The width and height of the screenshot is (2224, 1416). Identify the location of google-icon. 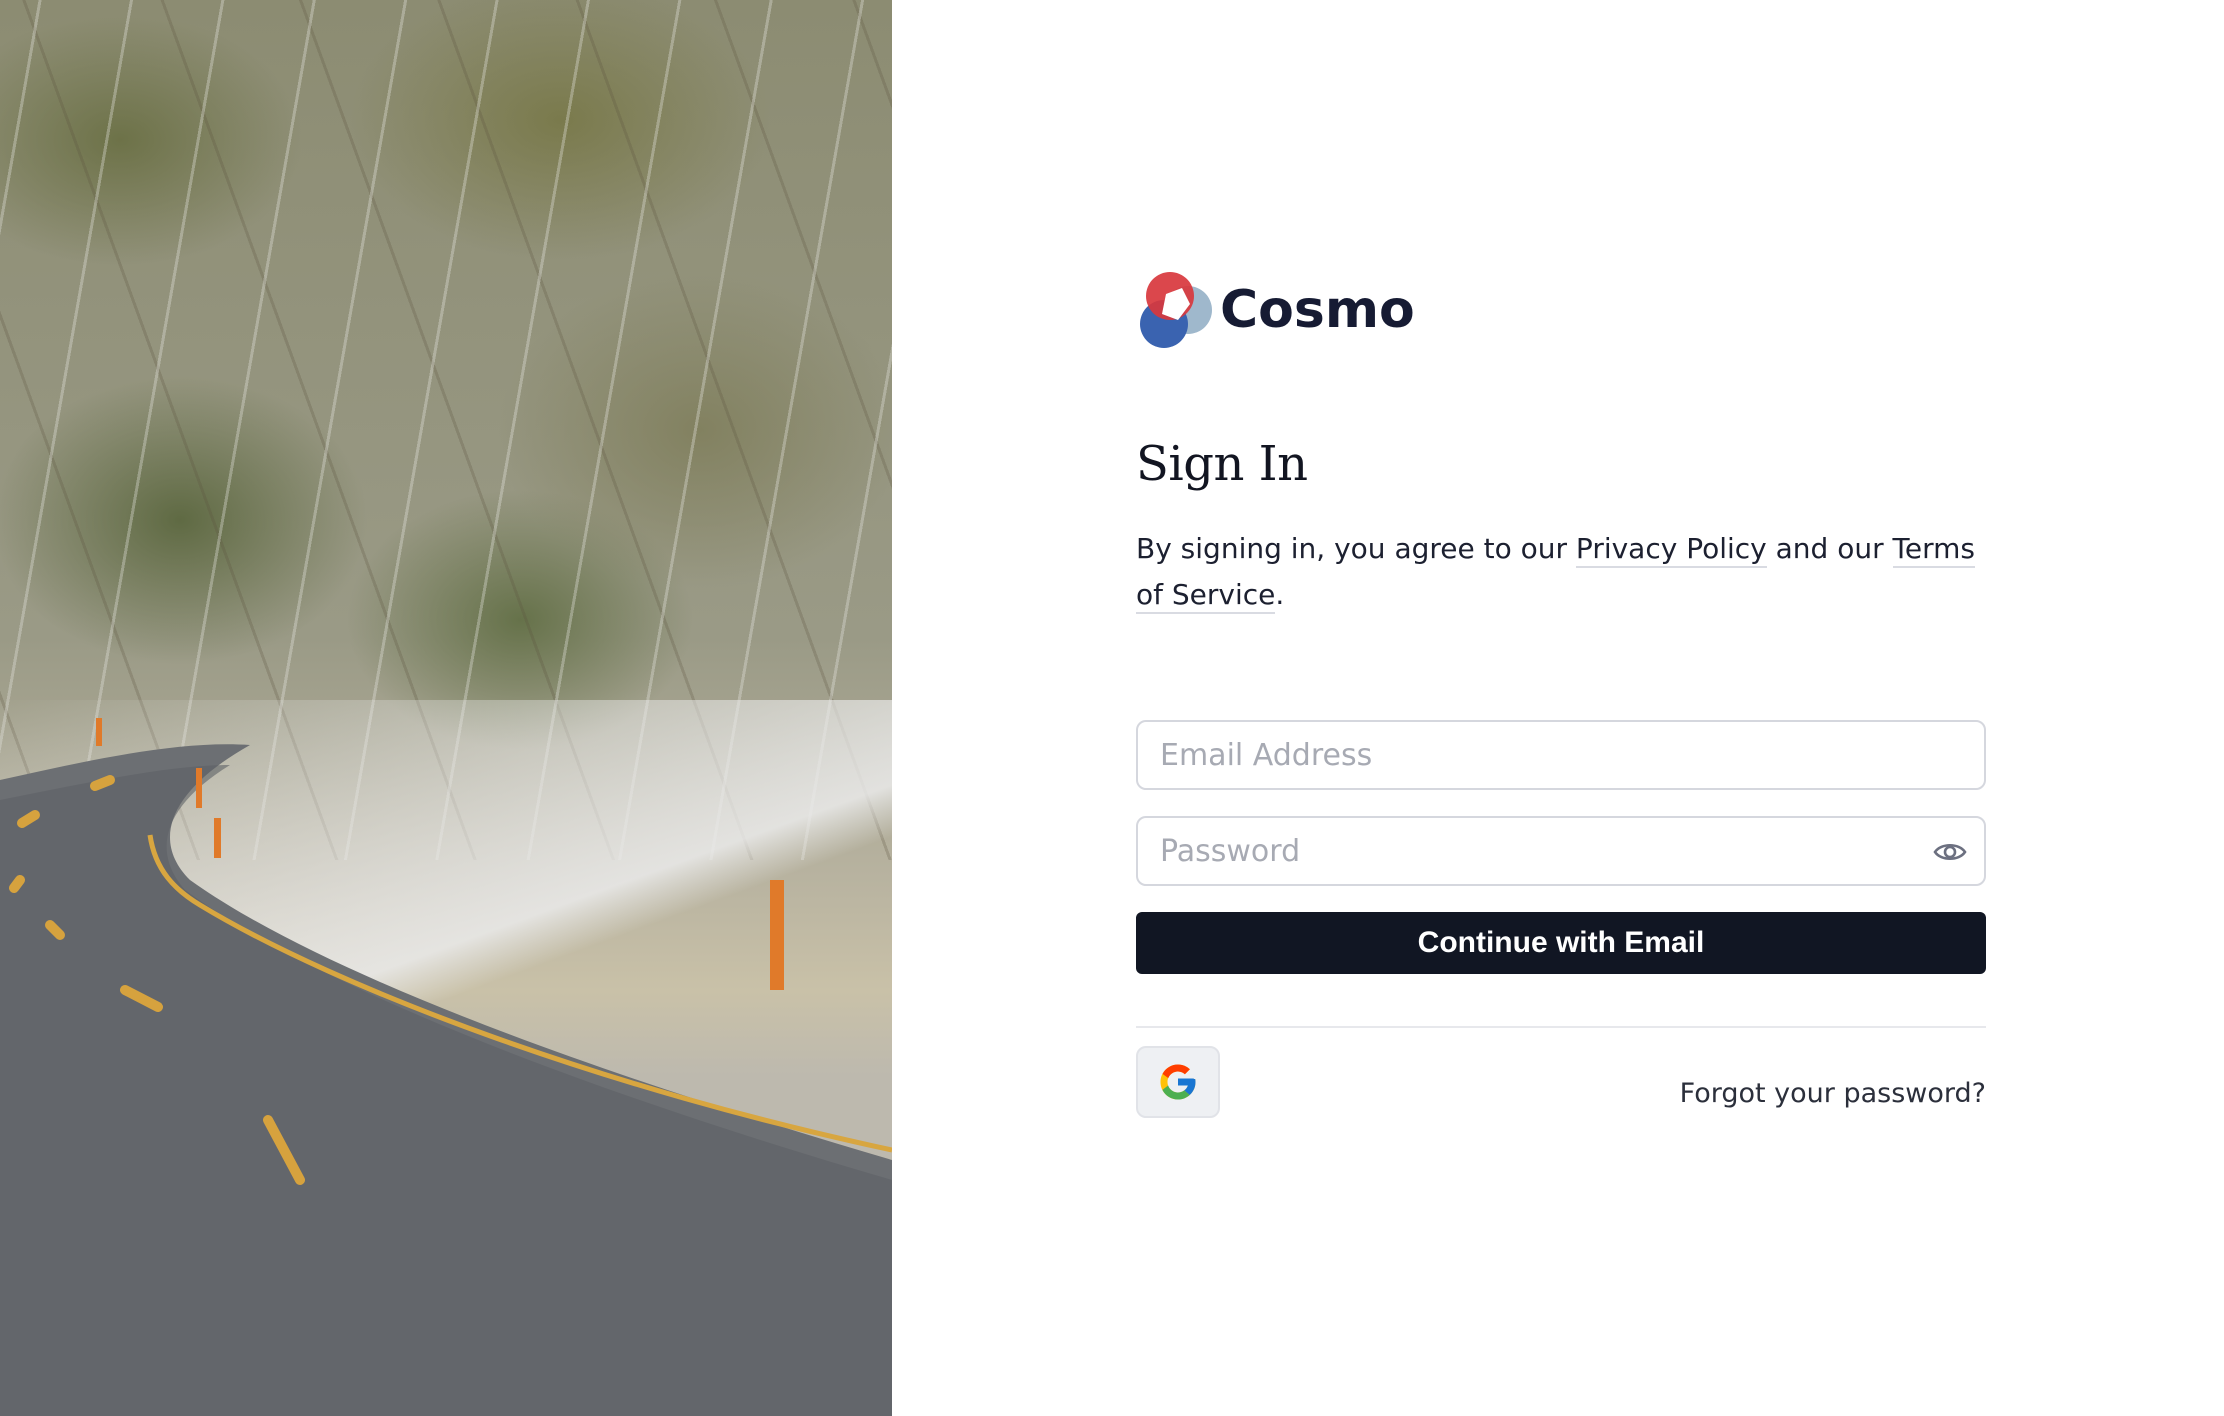
(1178, 1082).